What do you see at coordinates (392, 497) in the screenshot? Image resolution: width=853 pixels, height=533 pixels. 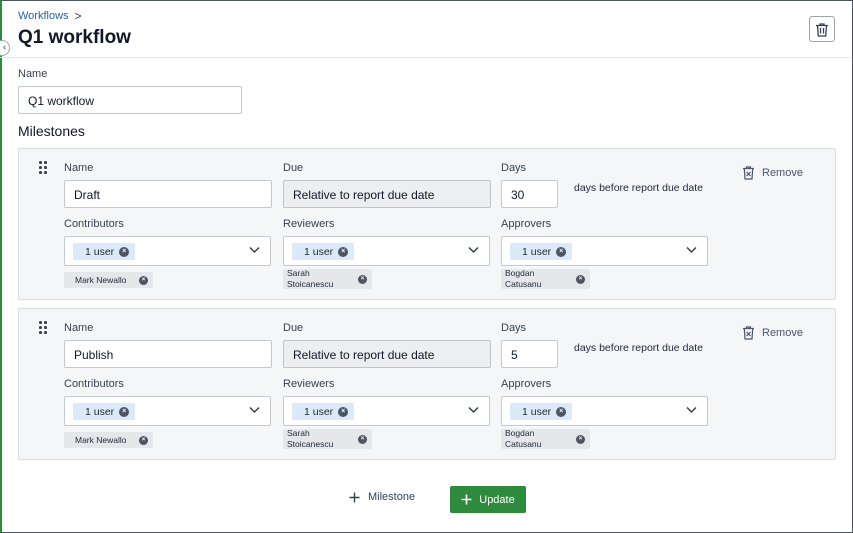 I see `add-milestone-label: Milestone` at bounding box center [392, 497].